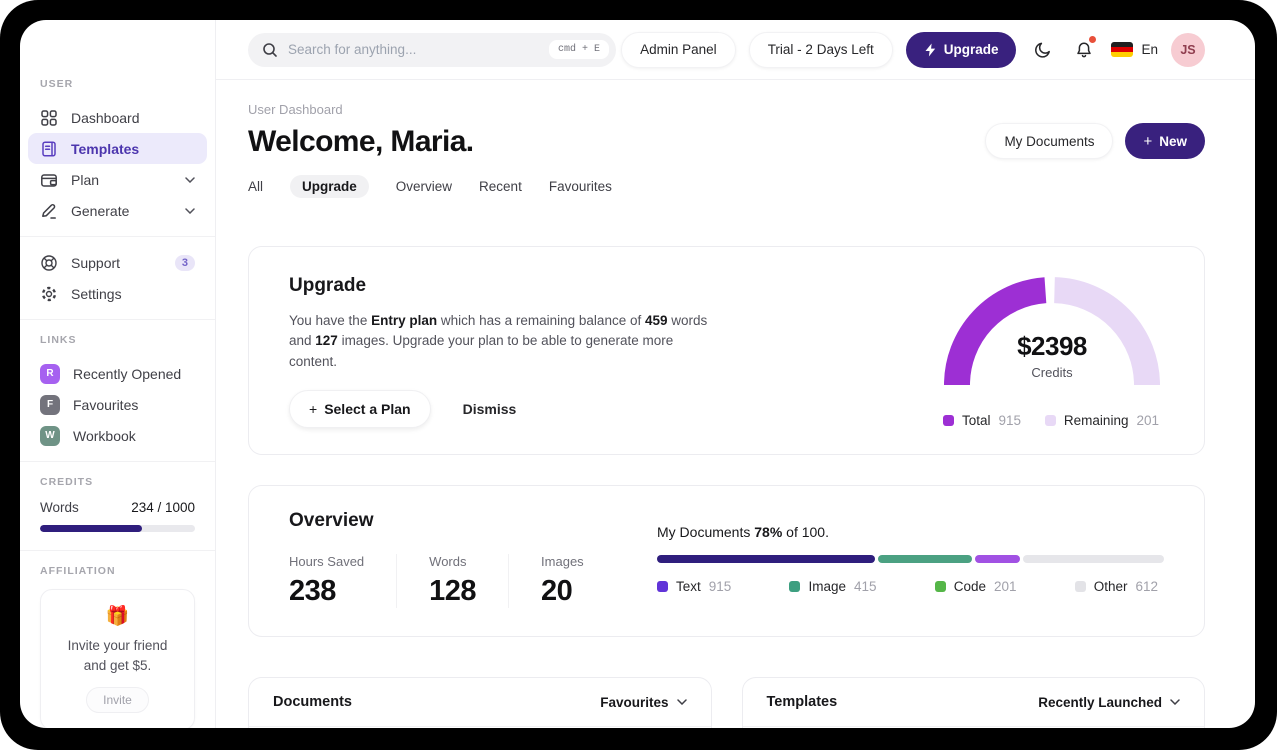 Image resolution: width=1277 pixels, height=750 pixels. What do you see at coordinates (562, 561) in the screenshot?
I see `stat-label: Images` at bounding box center [562, 561].